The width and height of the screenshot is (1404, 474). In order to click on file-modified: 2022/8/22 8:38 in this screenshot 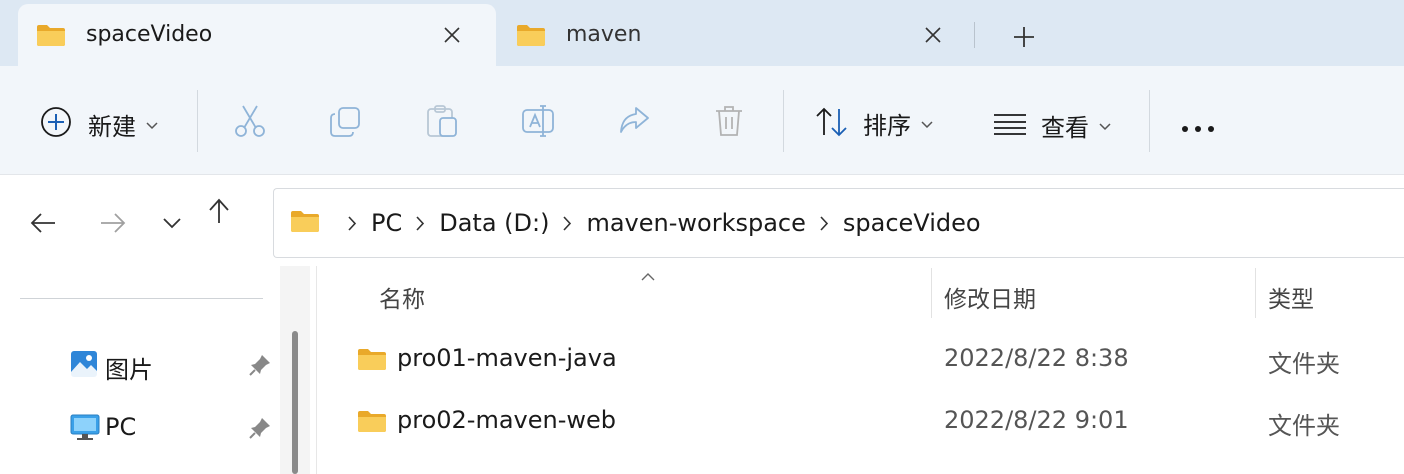, I will do `click(1036, 358)`.